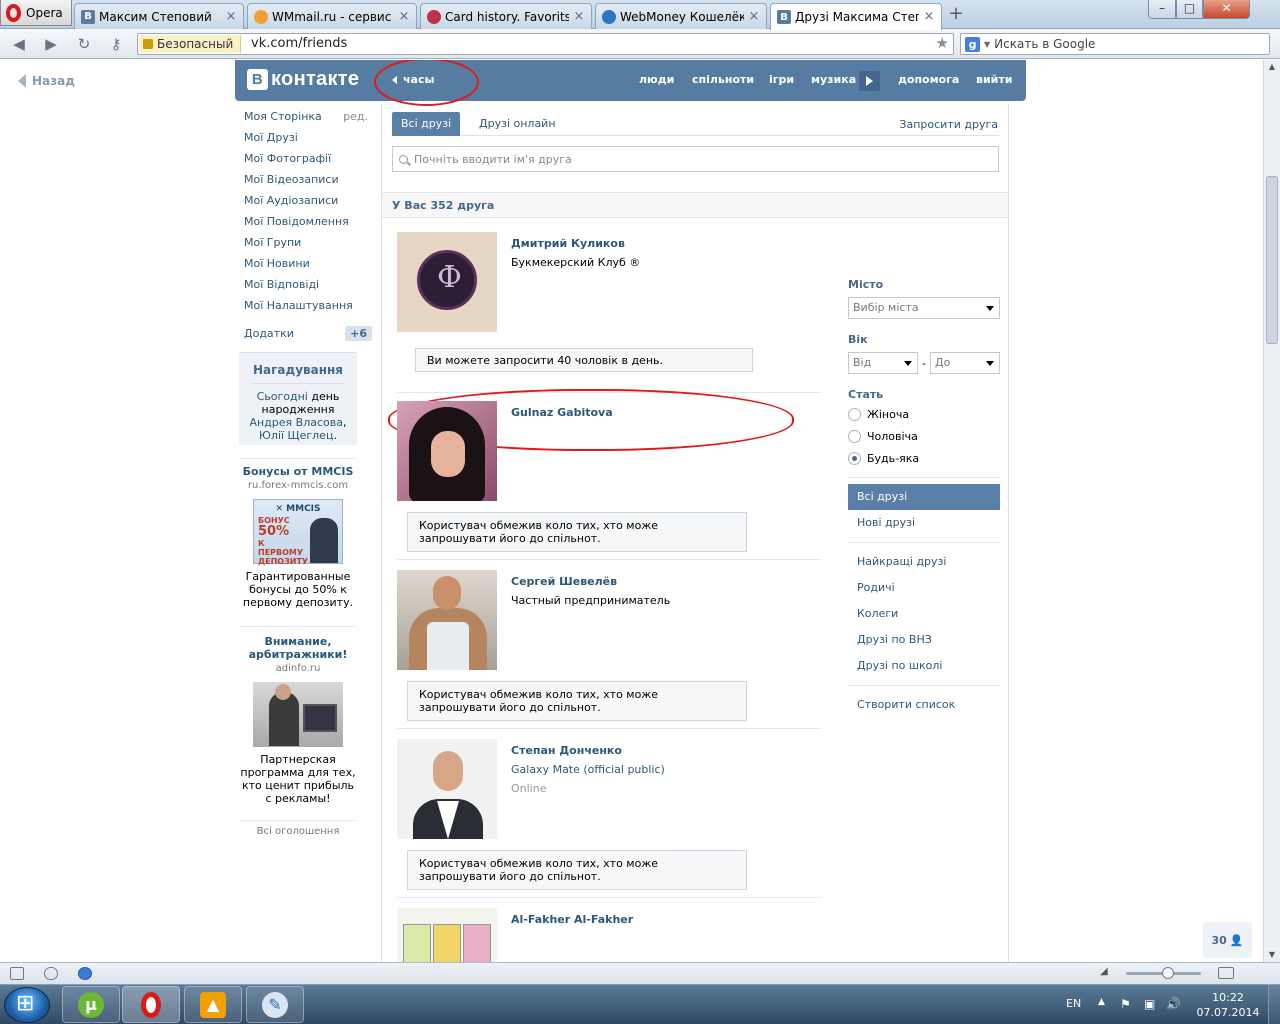 The image size is (1280, 1024). What do you see at coordinates (924, 614) in the screenshot?
I see `list-colleagues: Колеги` at bounding box center [924, 614].